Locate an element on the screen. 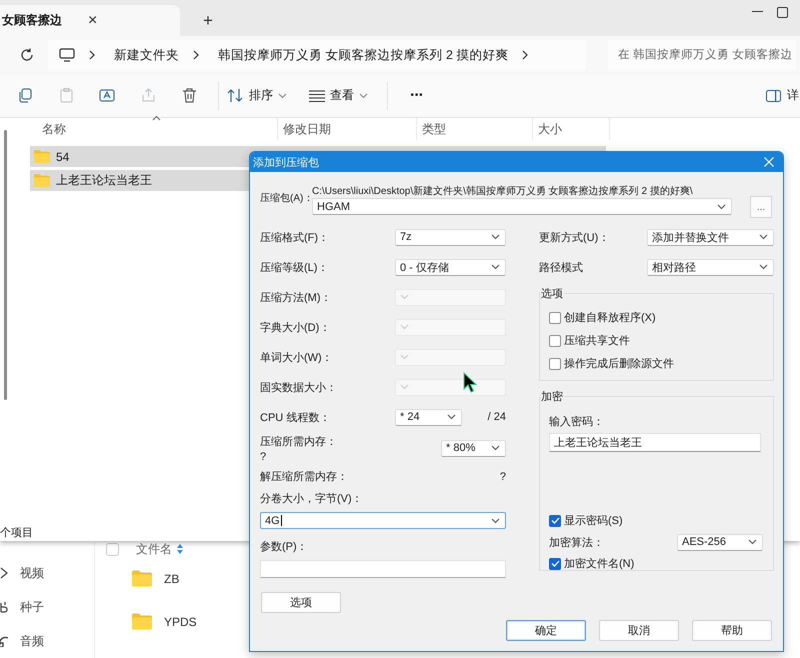 The width and height of the screenshot is (800, 658). checkbox-label: 操作完成后删除源文件 is located at coordinates (619, 363).